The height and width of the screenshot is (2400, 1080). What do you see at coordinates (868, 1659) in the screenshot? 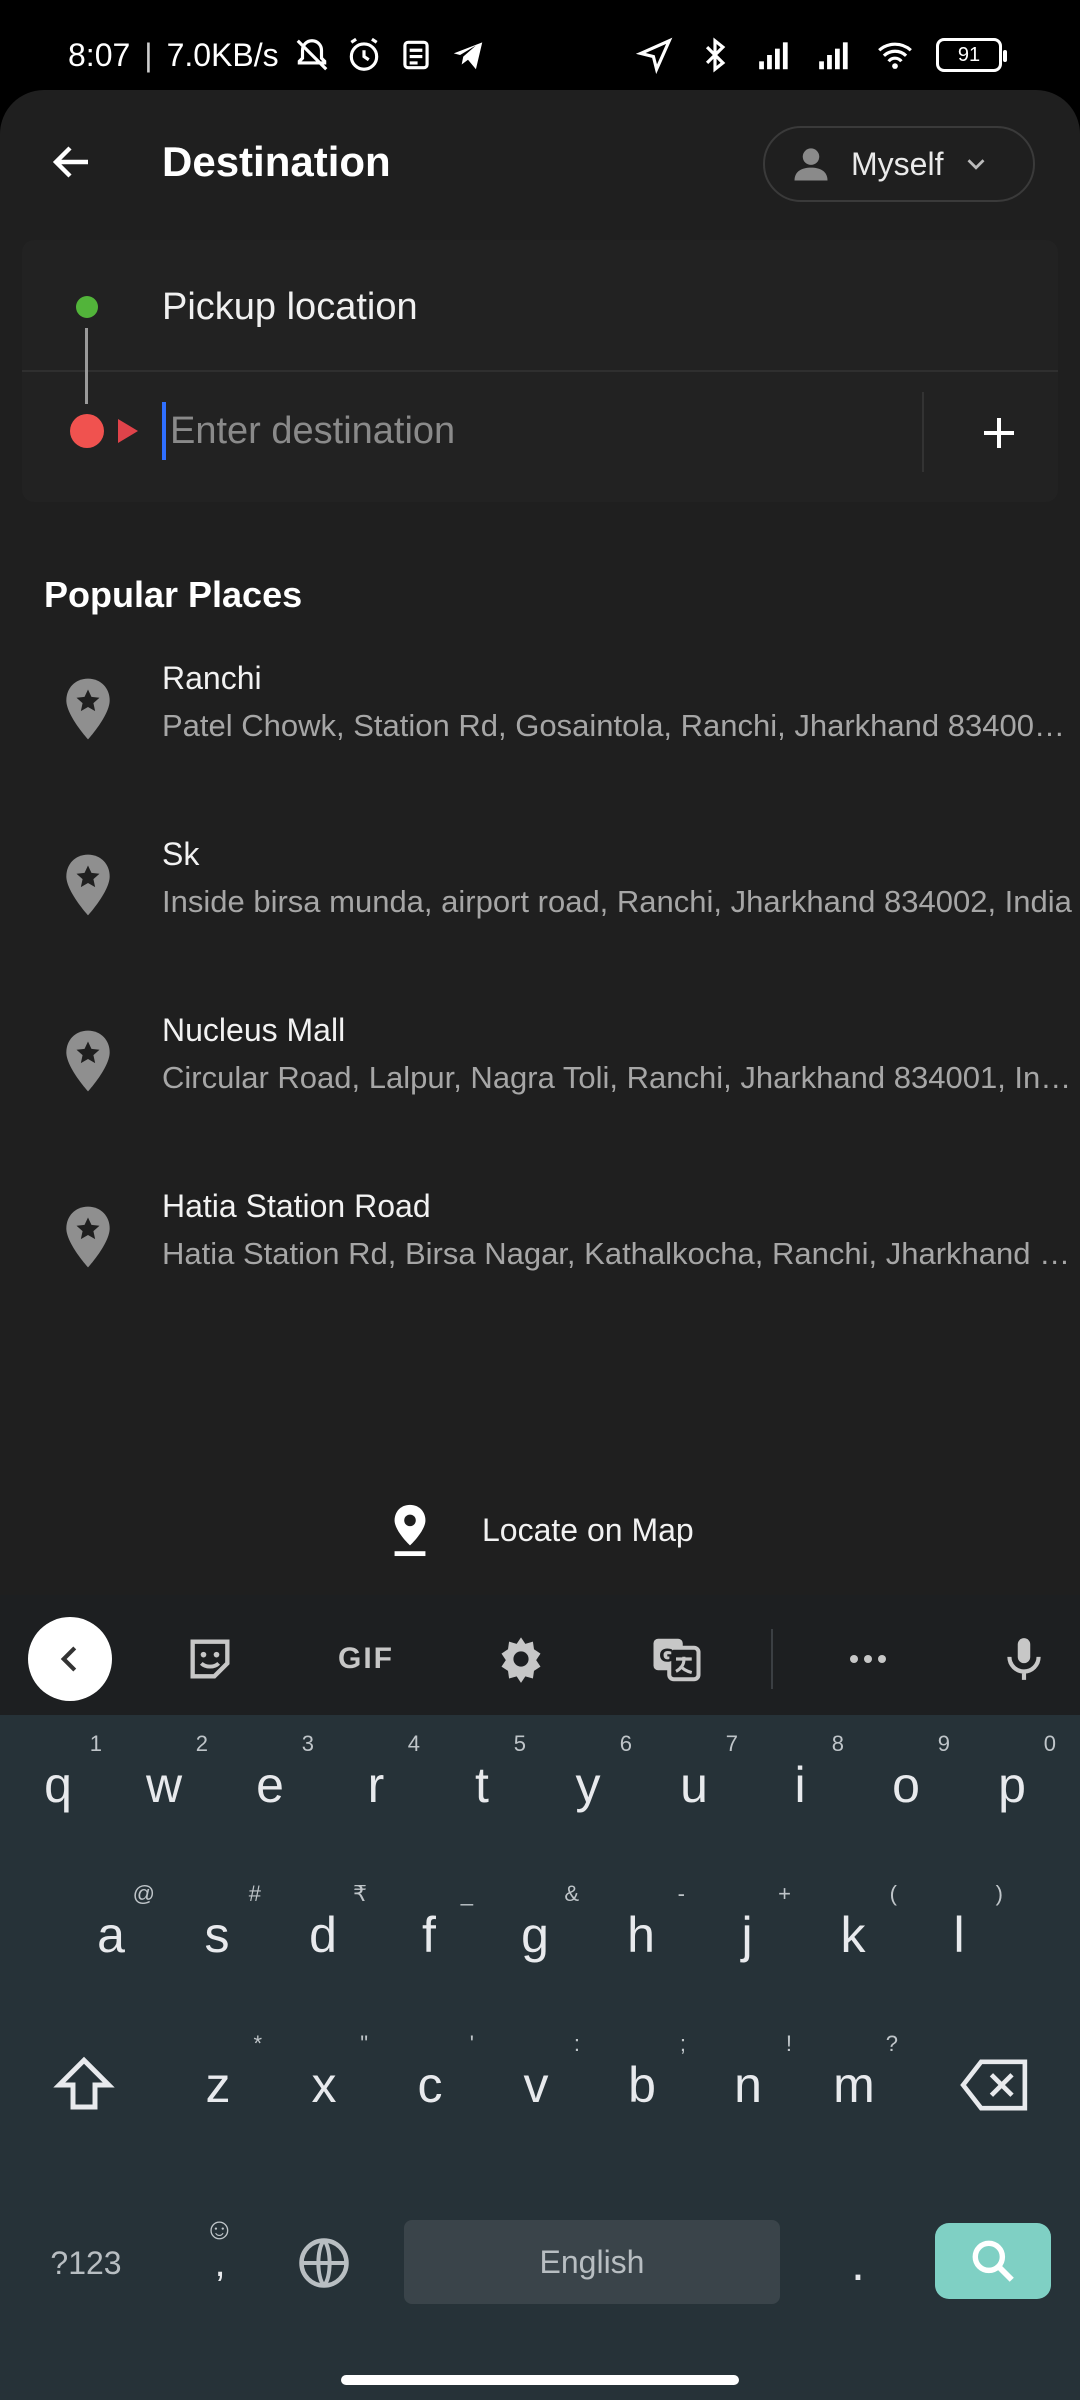
I see `more-options-button` at bounding box center [868, 1659].